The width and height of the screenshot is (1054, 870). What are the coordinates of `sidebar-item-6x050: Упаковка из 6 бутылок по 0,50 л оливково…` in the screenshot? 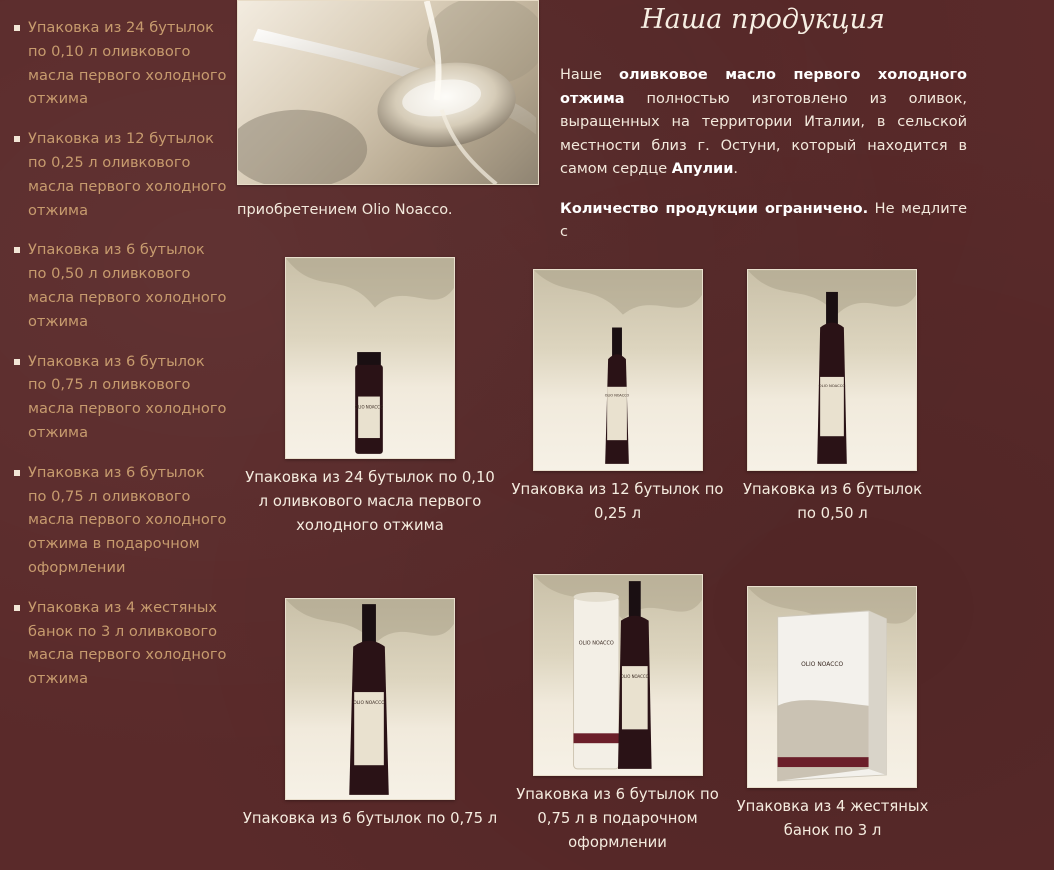 It's located at (119, 285).